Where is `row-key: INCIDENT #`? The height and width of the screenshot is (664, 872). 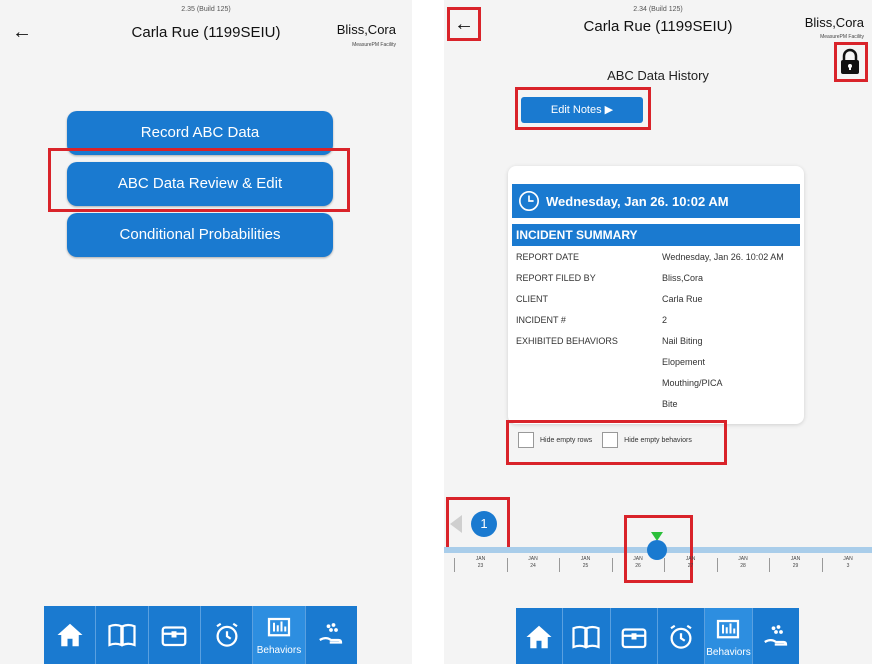 row-key: INCIDENT # is located at coordinates (541, 320).